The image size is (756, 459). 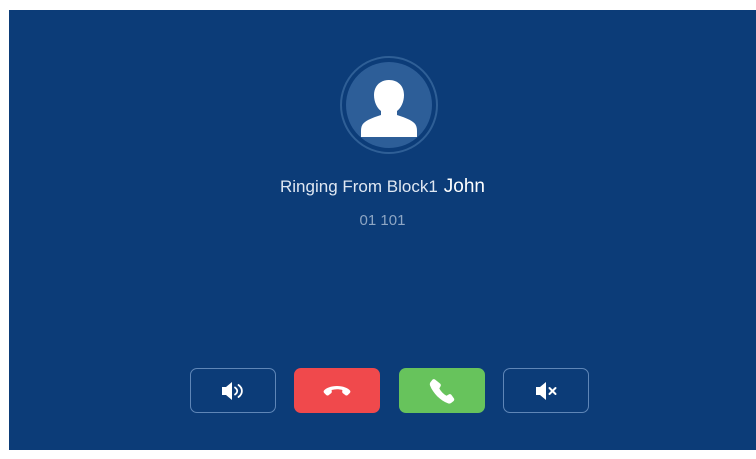 I want to click on phone-hangup-icon, so click(x=337, y=391).